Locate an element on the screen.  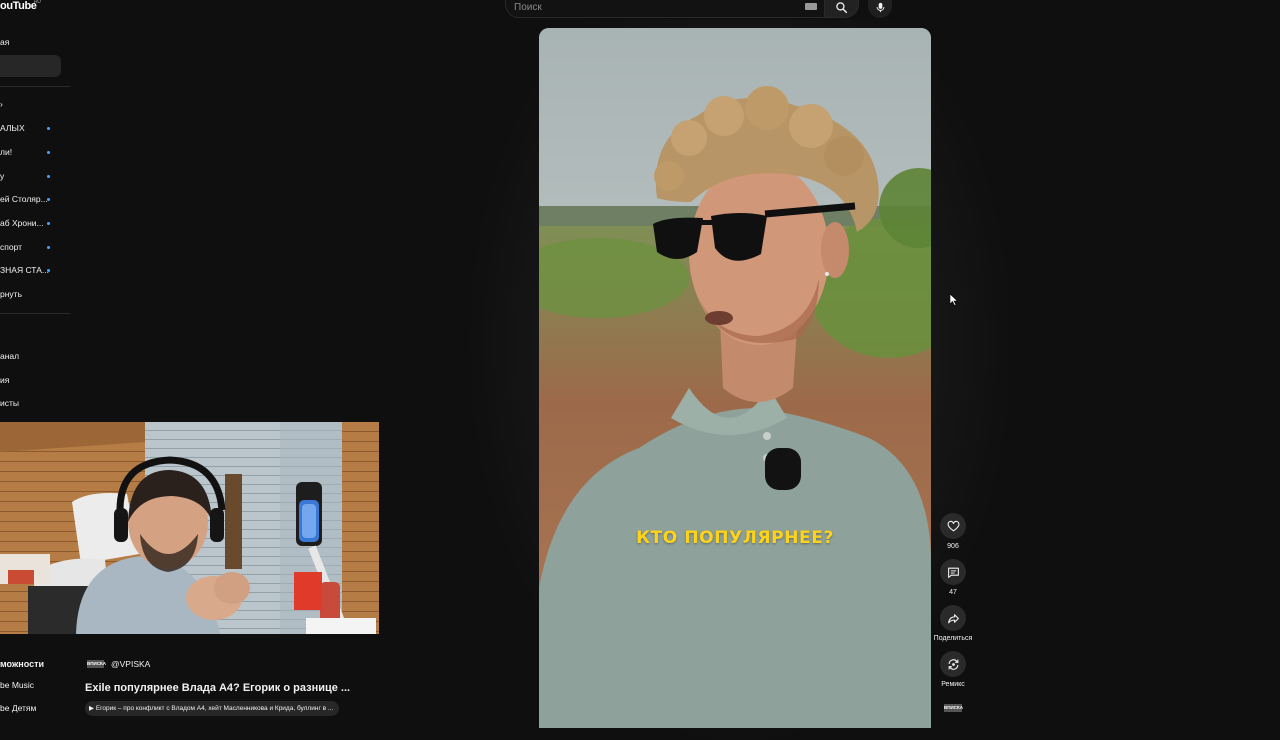
chevron-right-icon: › is located at coordinates (1, 104).